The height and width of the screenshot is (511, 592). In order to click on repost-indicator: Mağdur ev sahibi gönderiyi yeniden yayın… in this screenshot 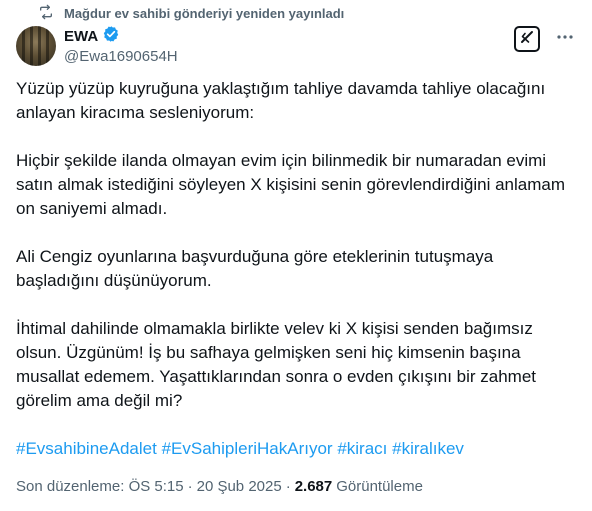, I will do `click(191, 13)`.